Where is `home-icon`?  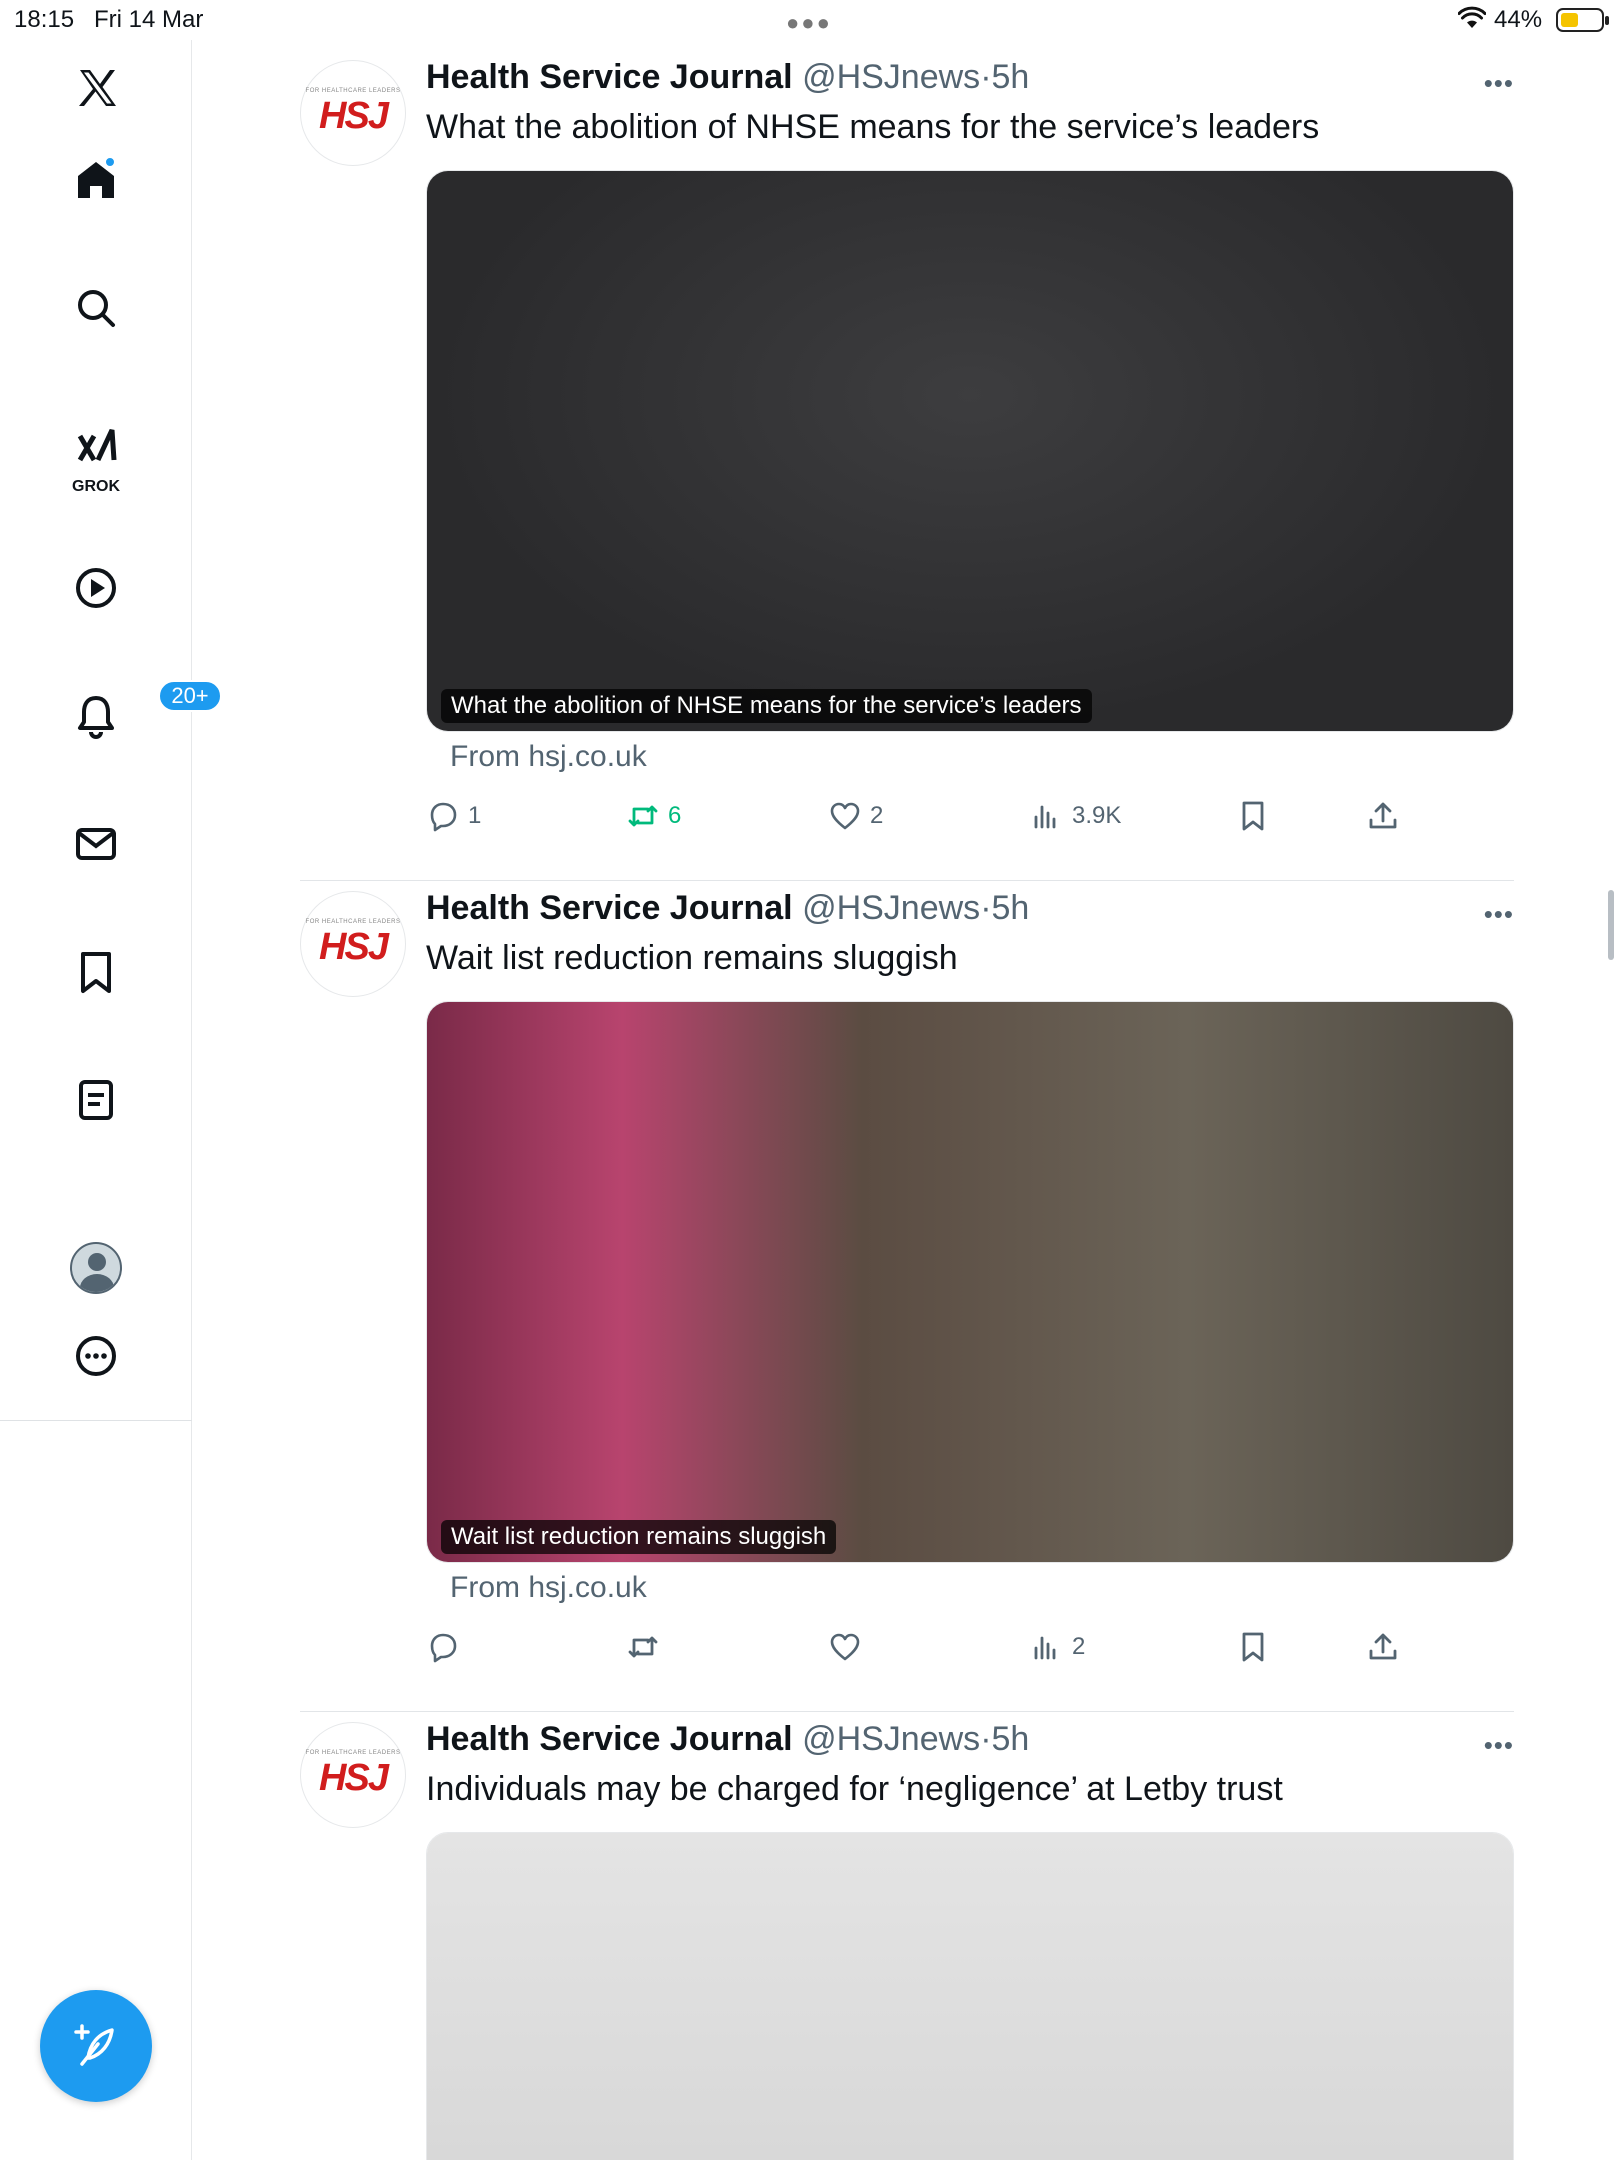 home-icon is located at coordinates (96, 180).